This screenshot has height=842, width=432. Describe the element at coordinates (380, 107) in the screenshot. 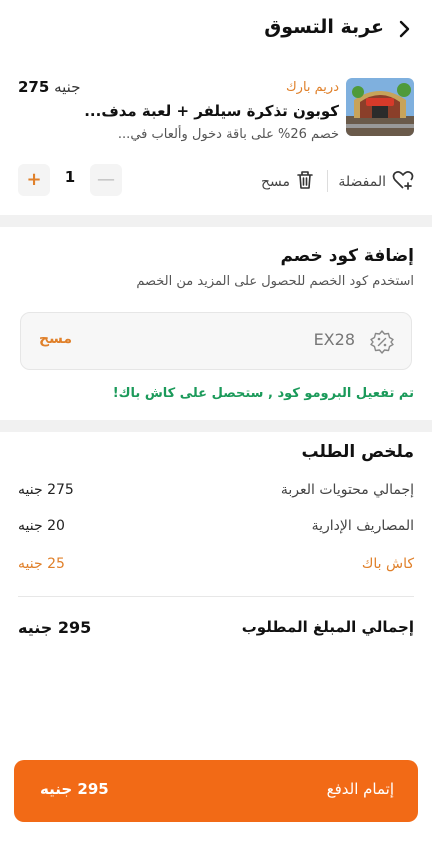

I see `park-entrance-image` at that location.